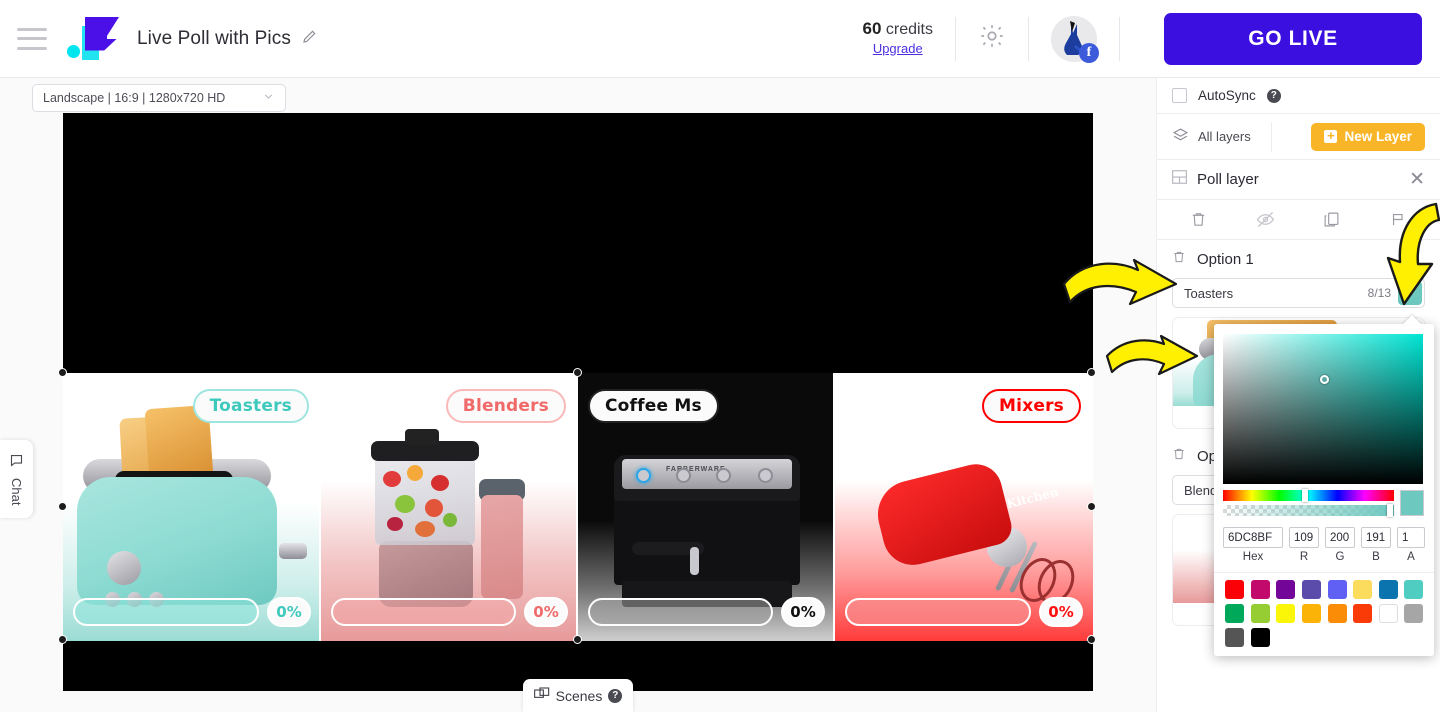  I want to click on flag-icon, so click(1399, 220).